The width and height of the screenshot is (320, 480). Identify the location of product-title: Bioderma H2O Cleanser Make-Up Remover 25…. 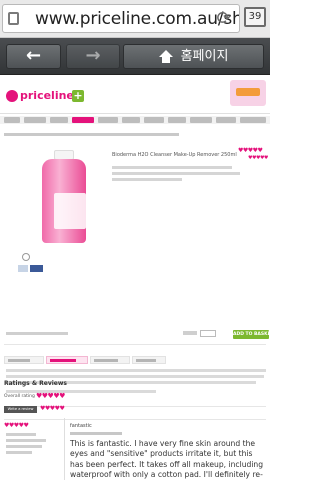
(174, 155).